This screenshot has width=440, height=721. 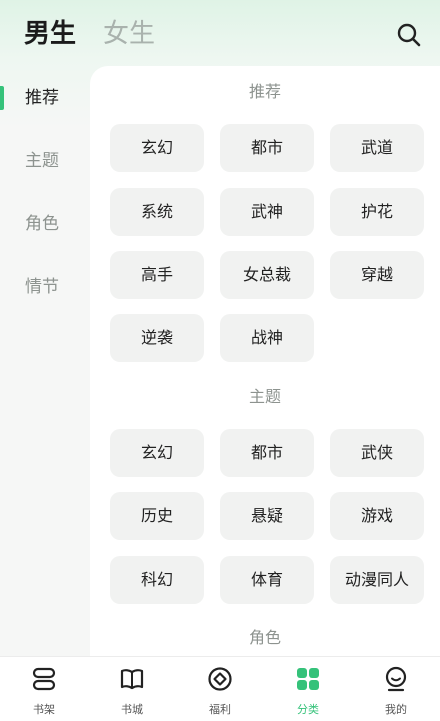 I want to click on tab-male: 男生, so click(x=50, y=34).